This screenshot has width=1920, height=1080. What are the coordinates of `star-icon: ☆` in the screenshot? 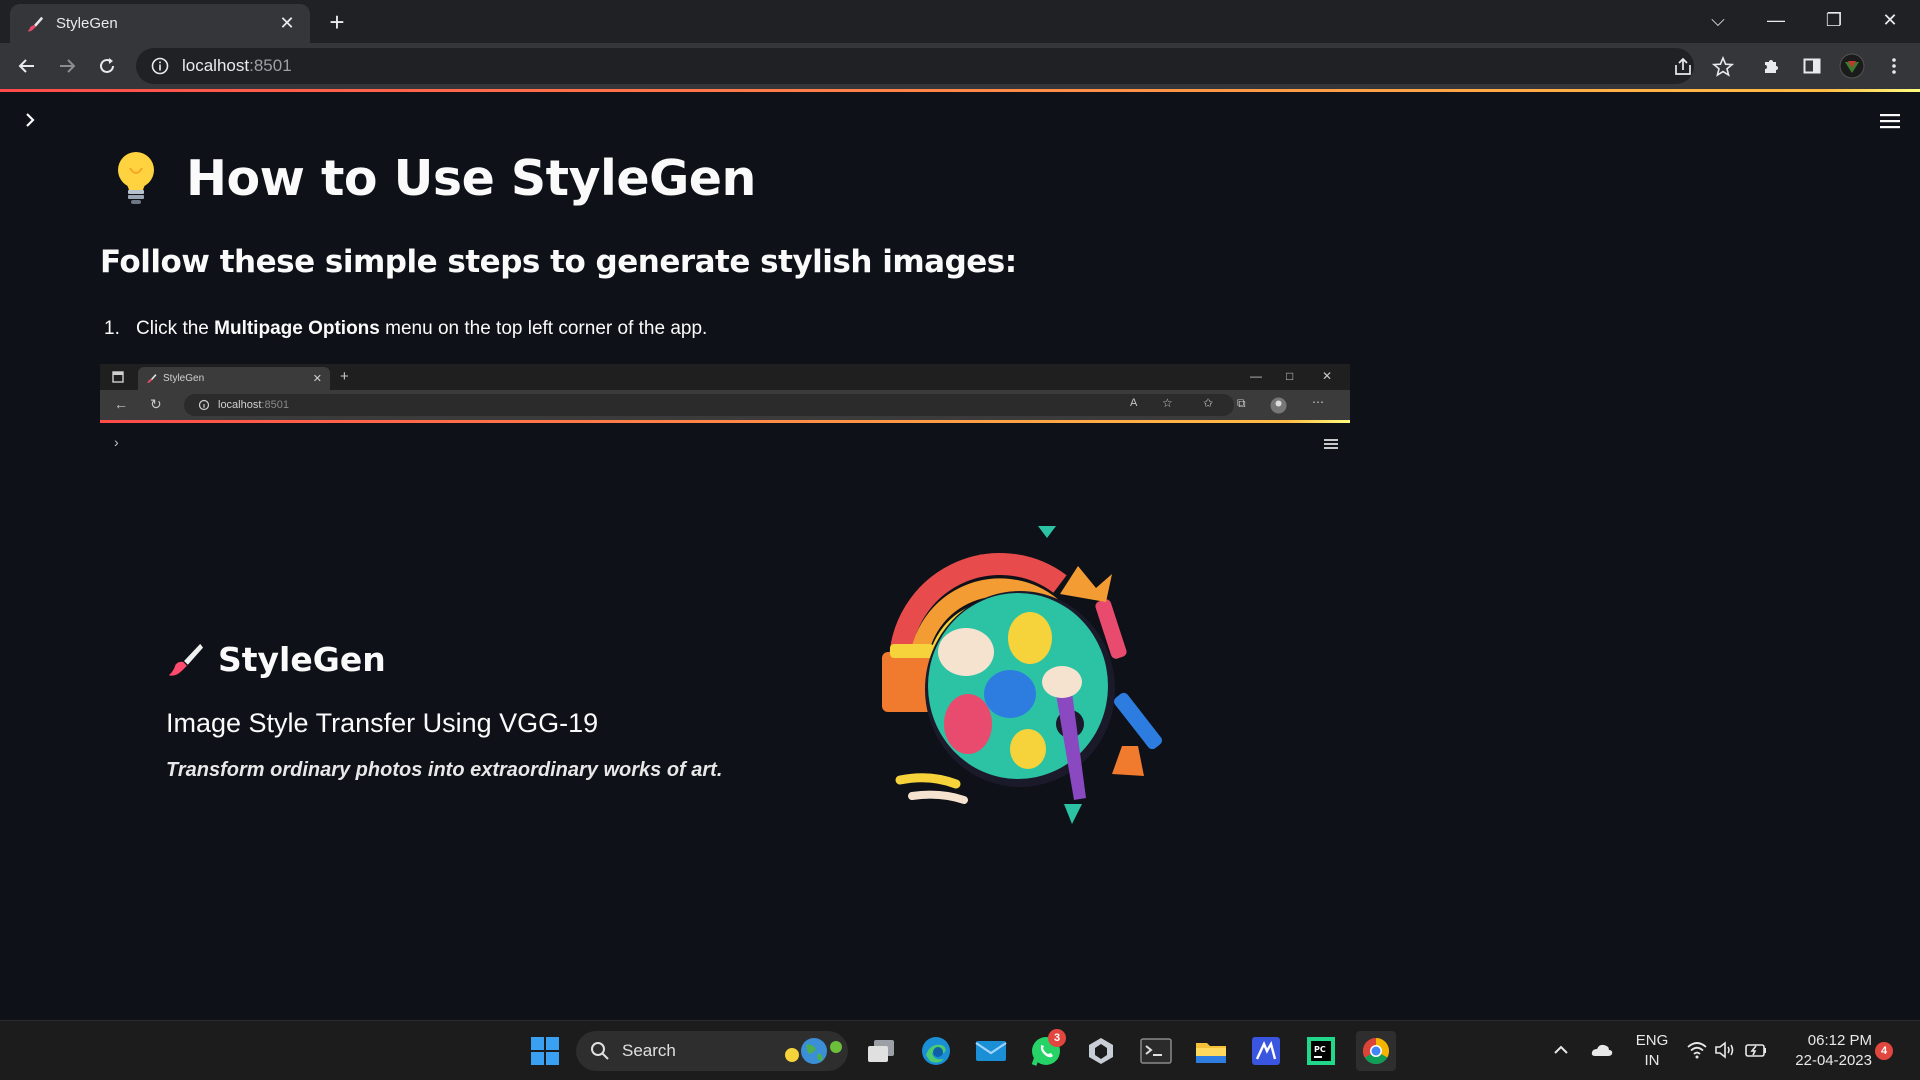 It's located at (1167, 403).